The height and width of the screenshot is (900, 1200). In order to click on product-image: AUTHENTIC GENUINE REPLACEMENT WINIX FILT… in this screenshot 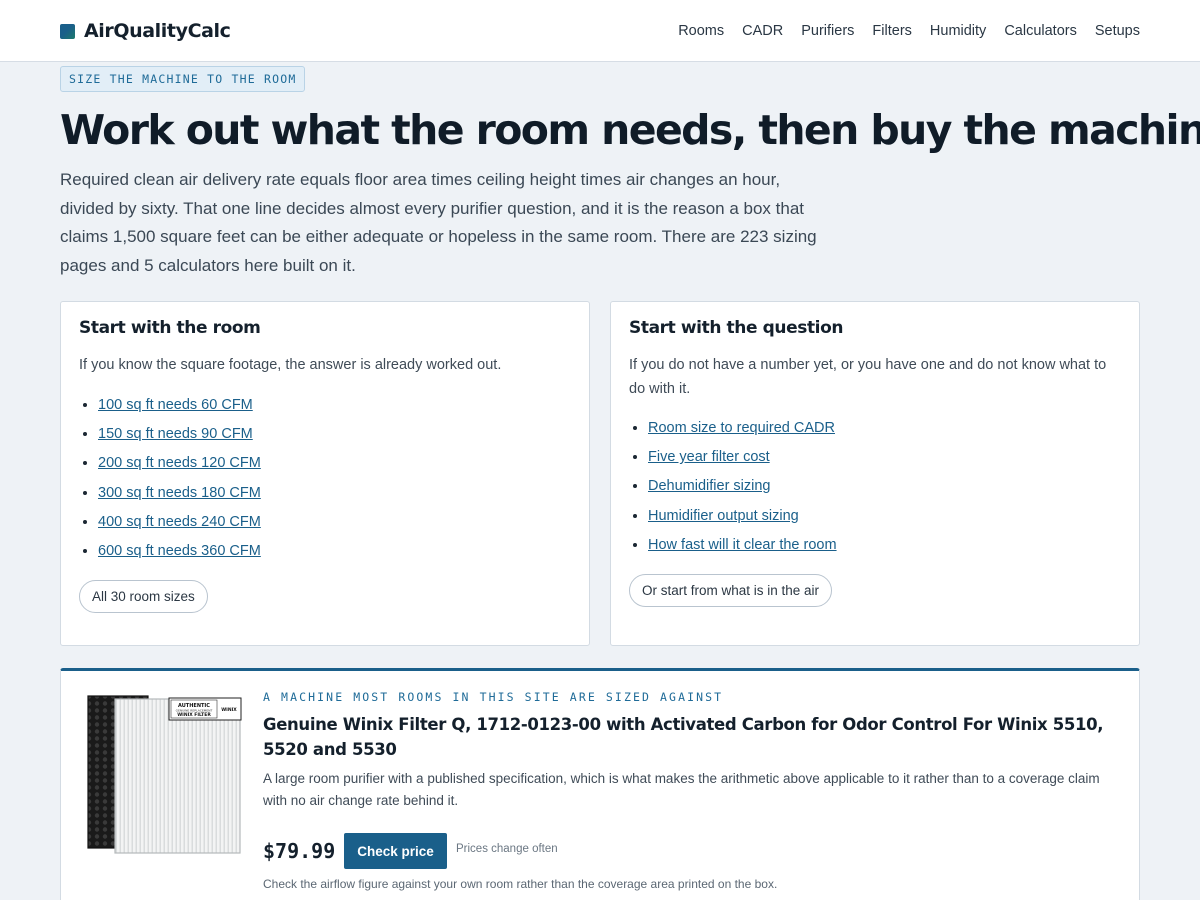, I will do `click(164, 774)`.